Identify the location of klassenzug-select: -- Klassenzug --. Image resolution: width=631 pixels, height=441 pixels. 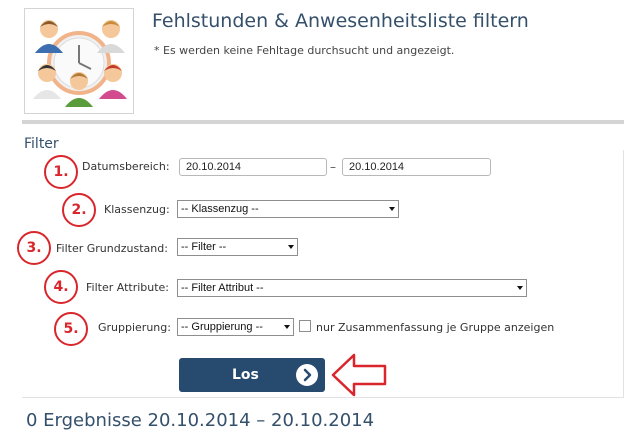
(288, 209).